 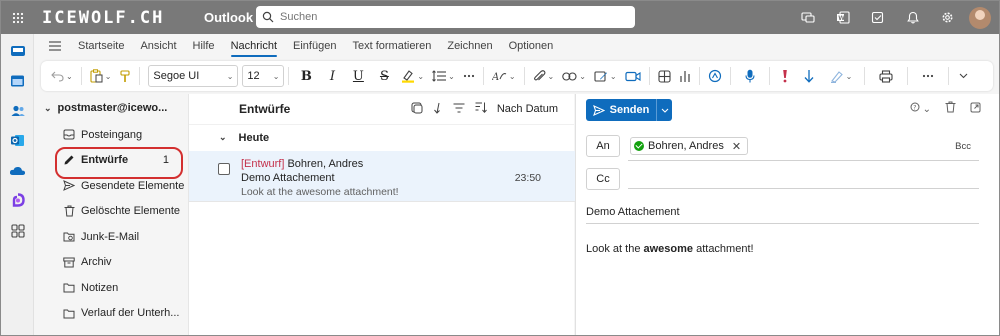 I want to click on cc-button: Cc, so click(x=603, y=179).